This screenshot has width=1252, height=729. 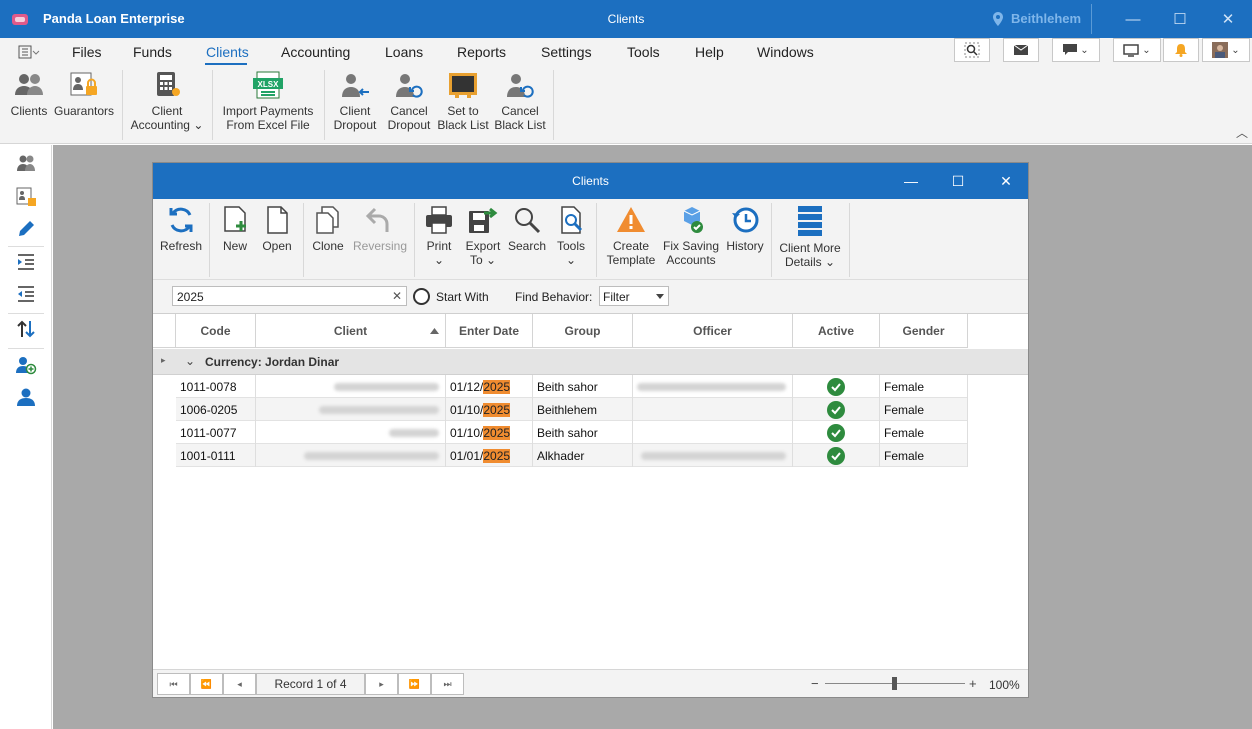 What do you see at coordinates (173, 684) in the screenshot?
I see `first-record-button: ⏮` at bounding box center [173, 684].